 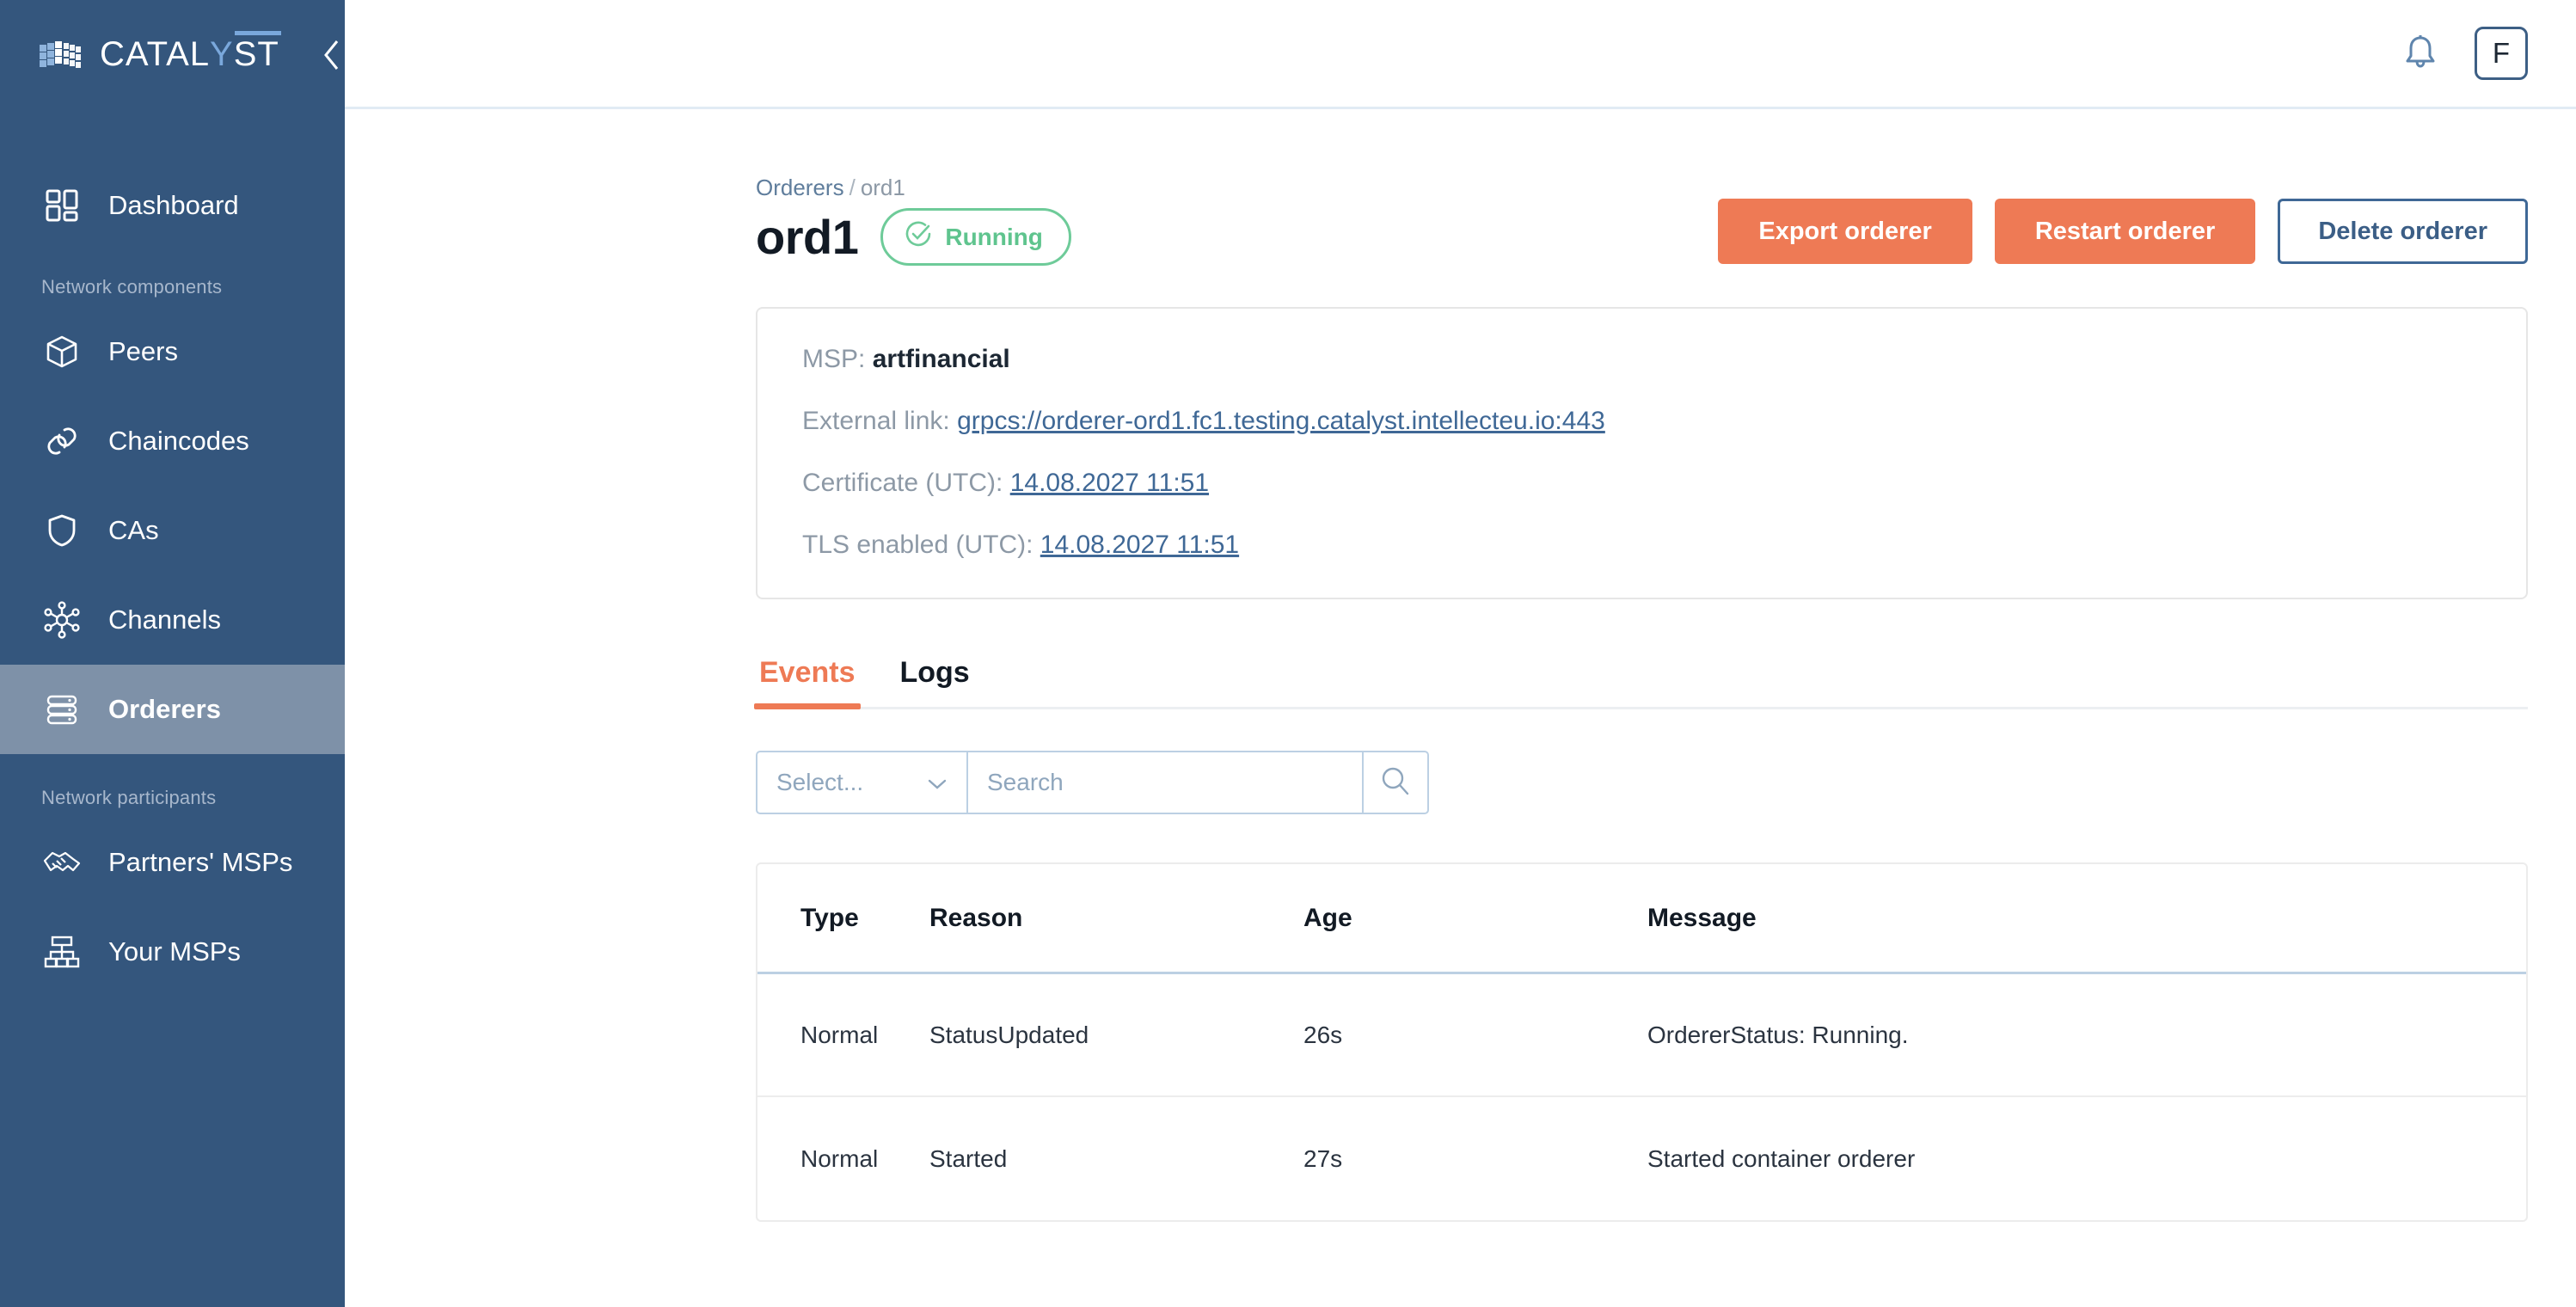 What do you see at coordinates (807, 683) in the screenshot?
I see `tab-events: Events` at bounding box center [807, 683].